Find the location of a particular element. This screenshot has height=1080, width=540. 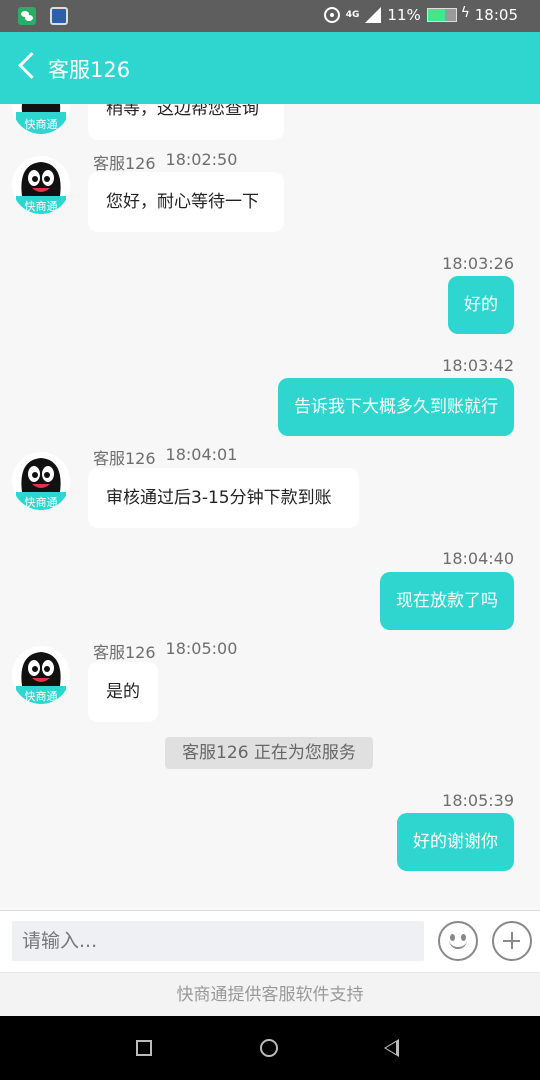

signal-icon is located at coordinates (373, 15).